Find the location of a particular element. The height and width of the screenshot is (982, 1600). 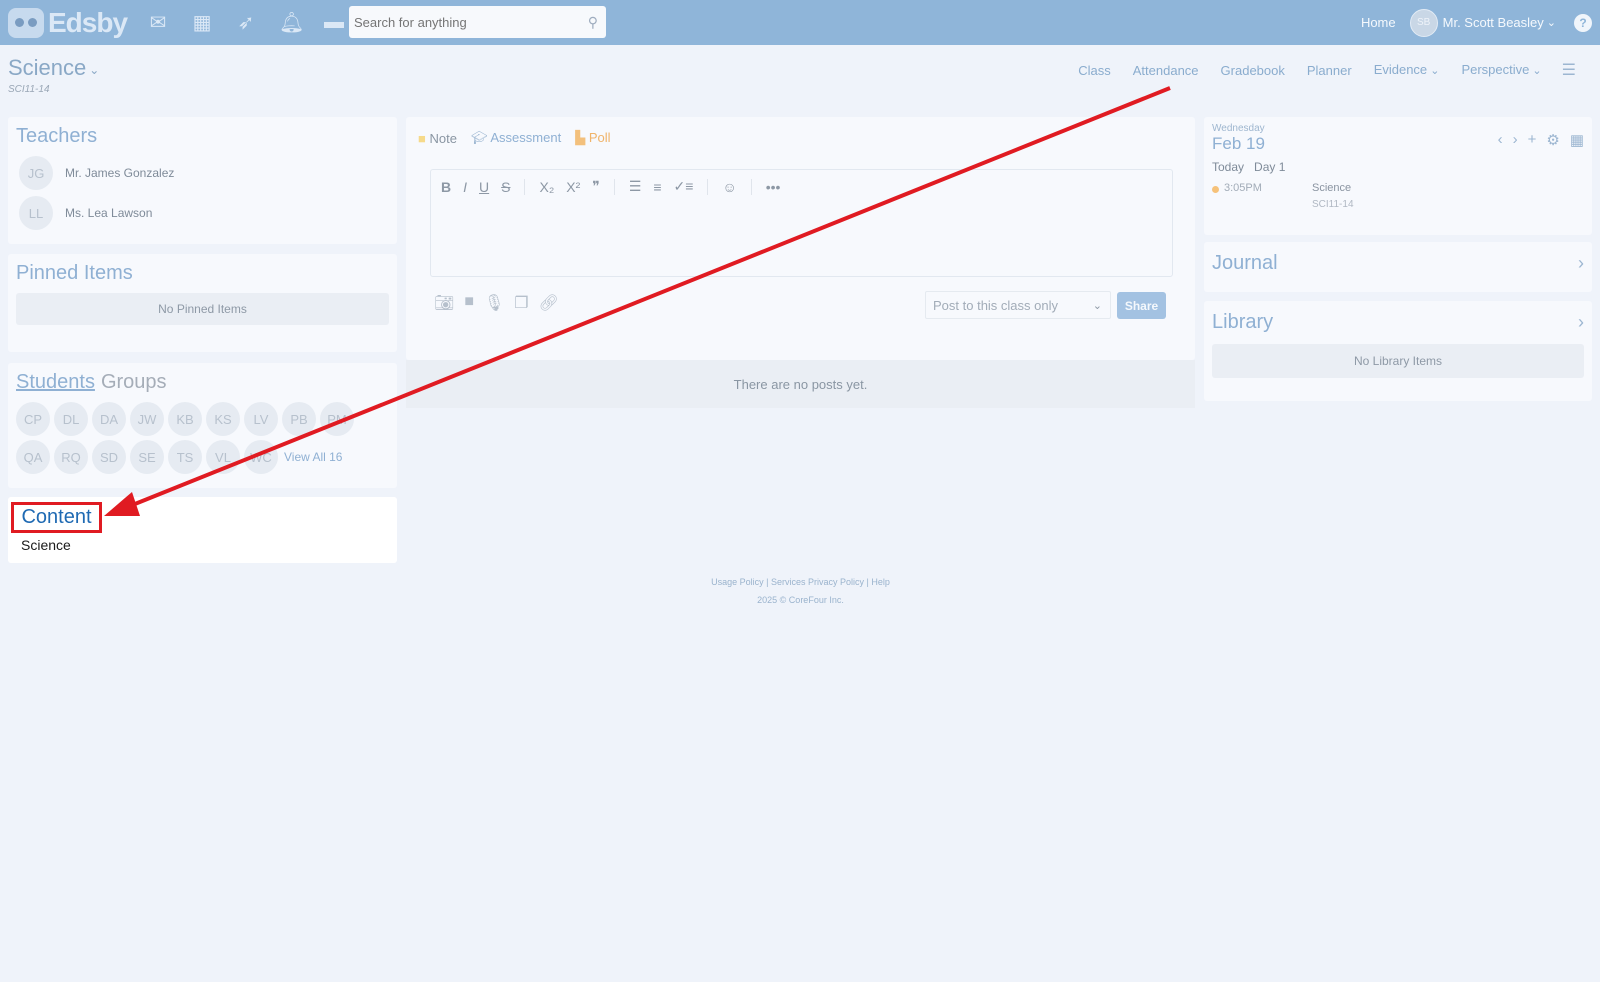

quote-icon: ❞ is located at coordinates (596, 186).